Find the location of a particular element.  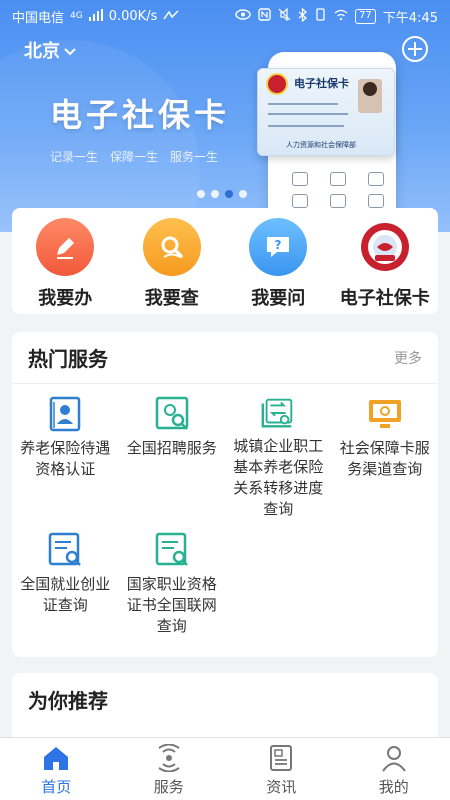

service-pension-transfer: 城镇企业职工基本养老保险关系转移进度查询 is located at coordinates (278, 452).